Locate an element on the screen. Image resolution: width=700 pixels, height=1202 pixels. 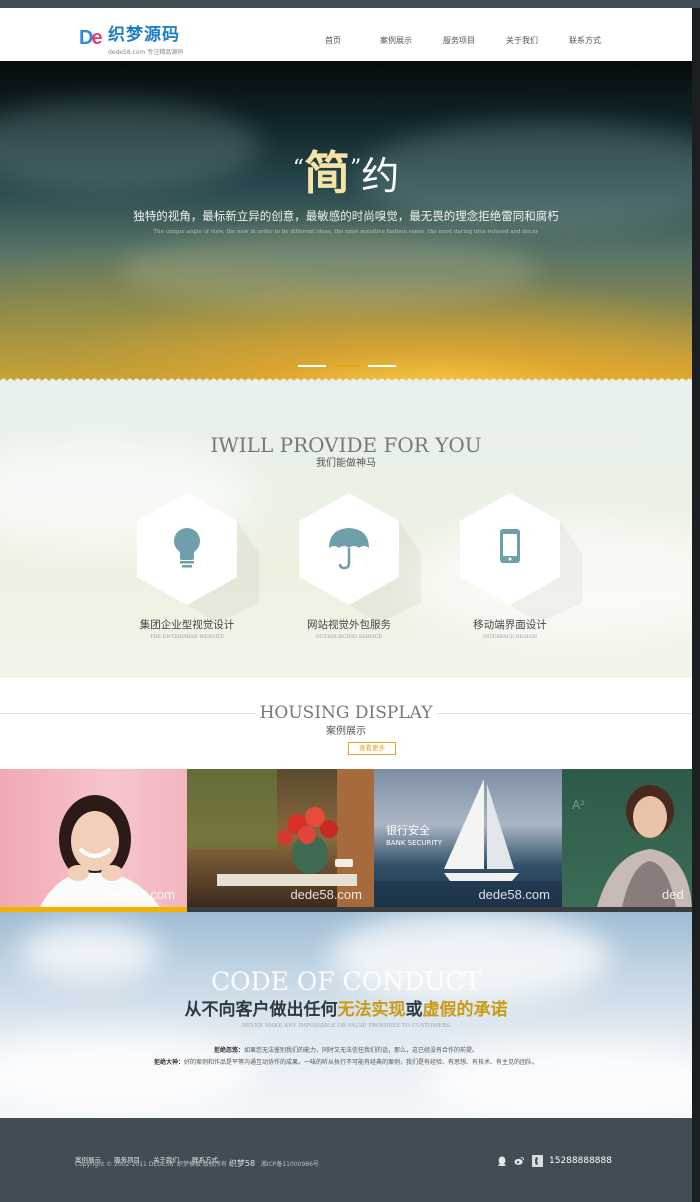
tile-overlay-title: 银行安全 is located at coordinates (408, 830).